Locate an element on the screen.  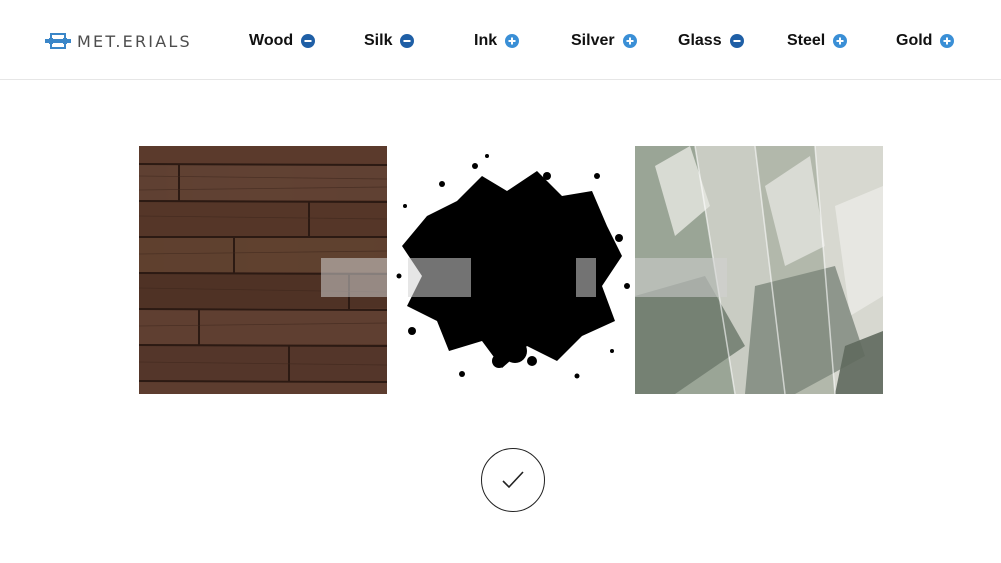
nav-item-ink: Ink is located at coordinates (497, 41).